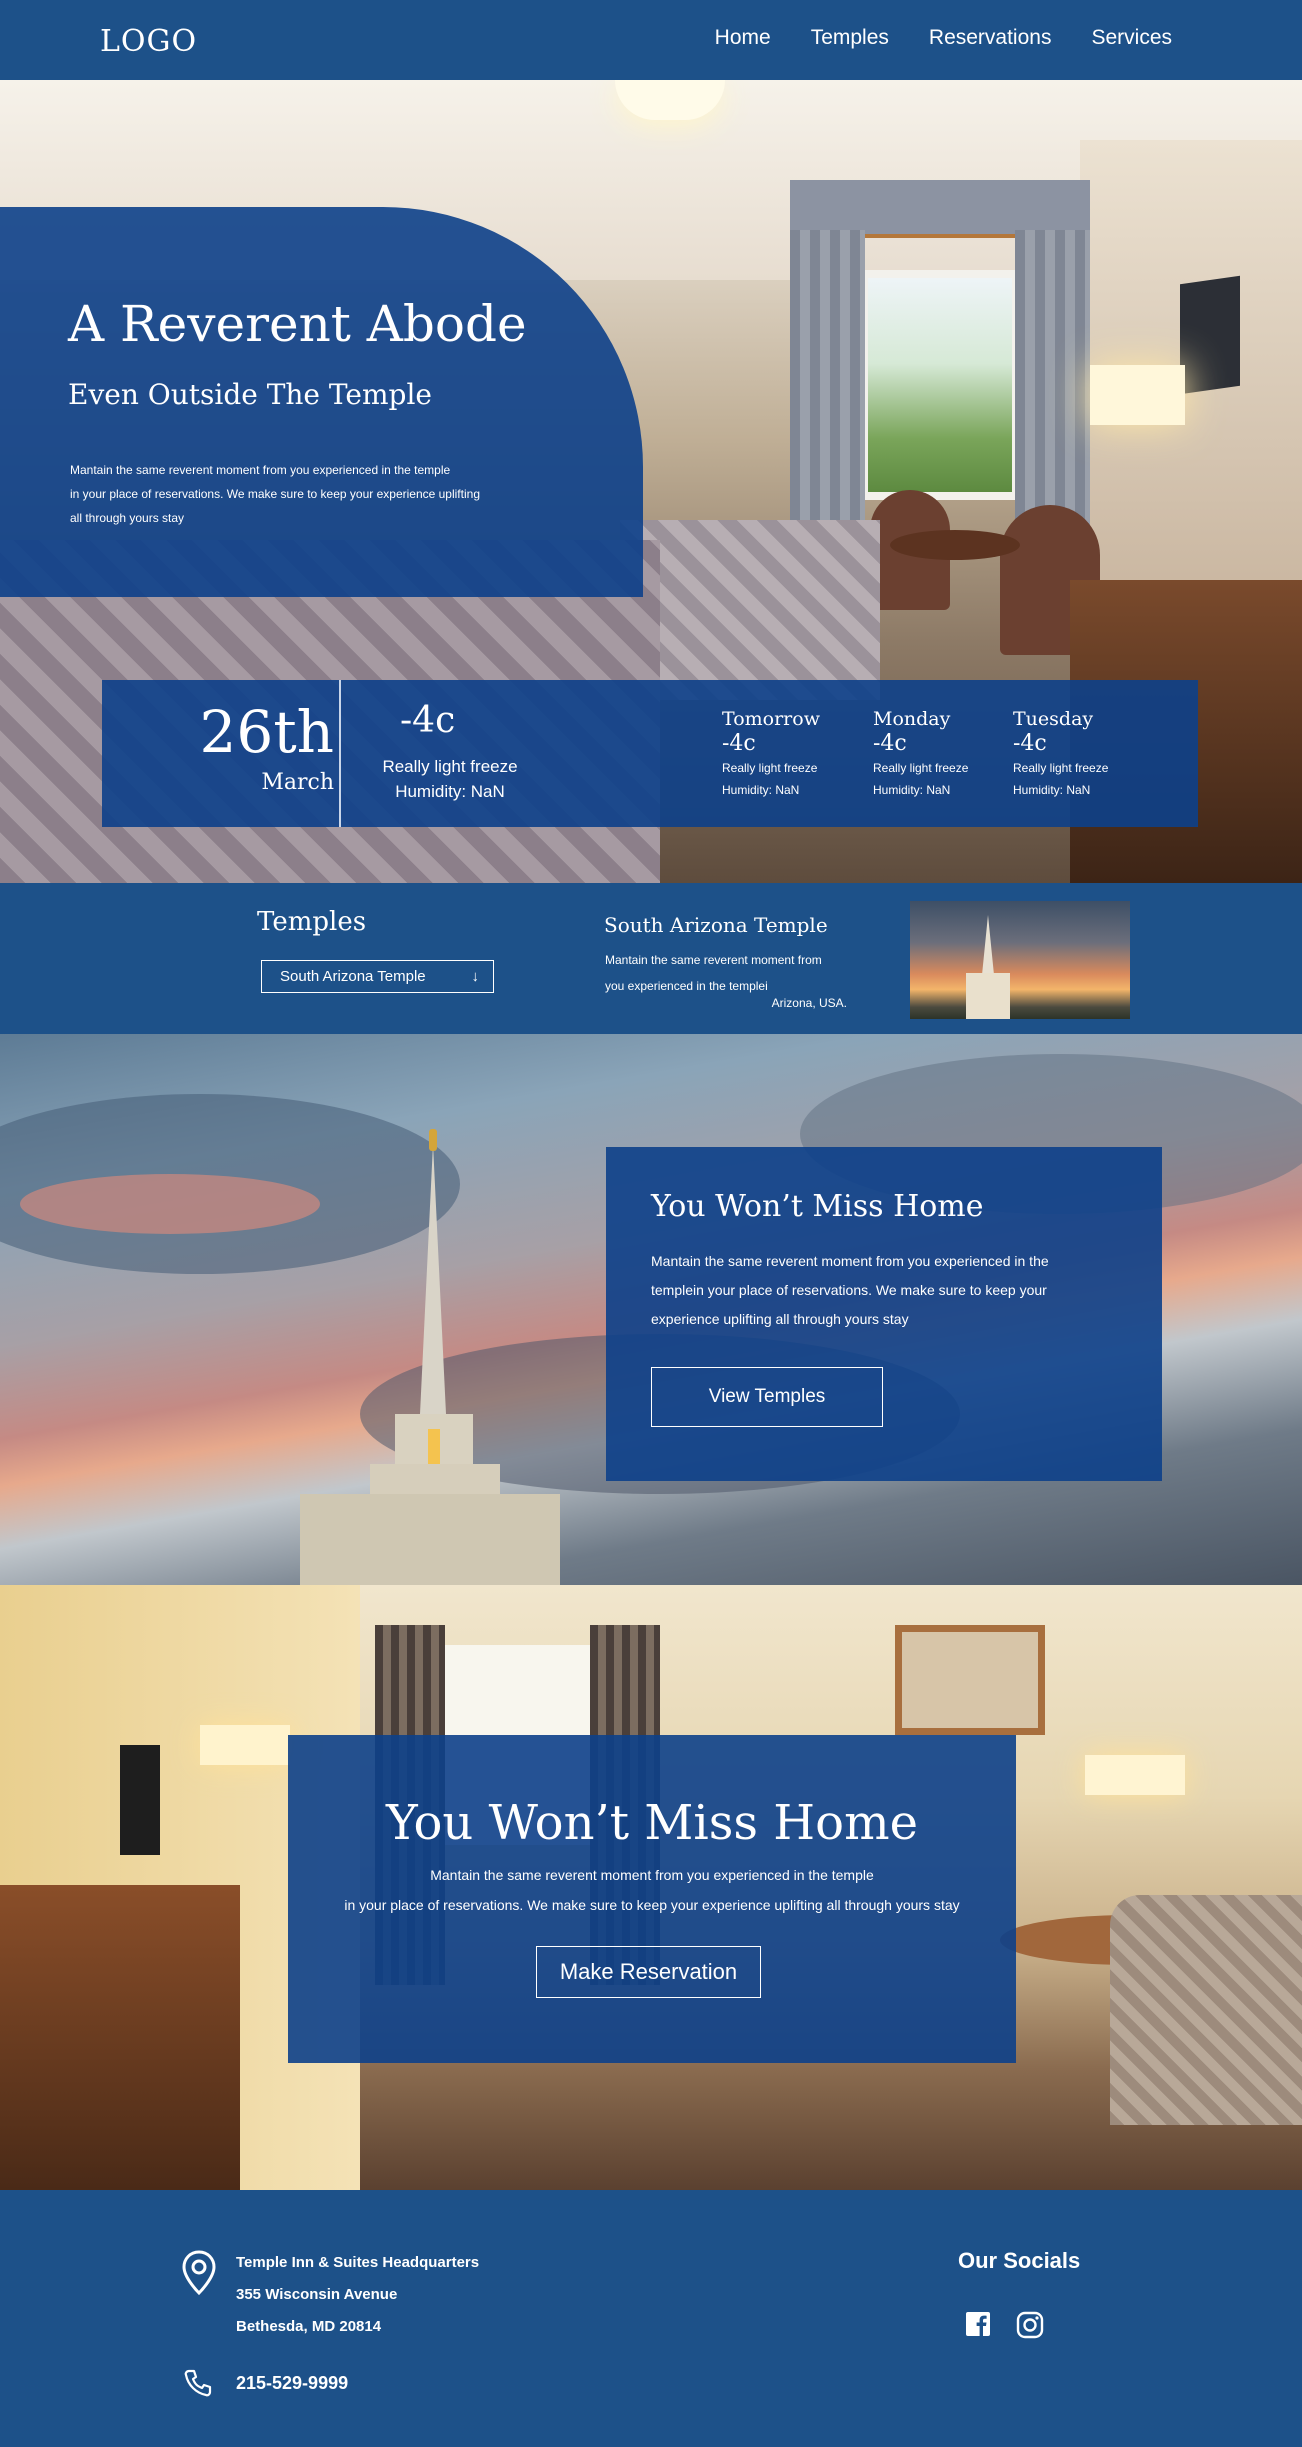  Describe the element at coordinates (652, 1823) in the screenshot. I see `reservation-promo-title: You Won’t Miss Home` at that location.